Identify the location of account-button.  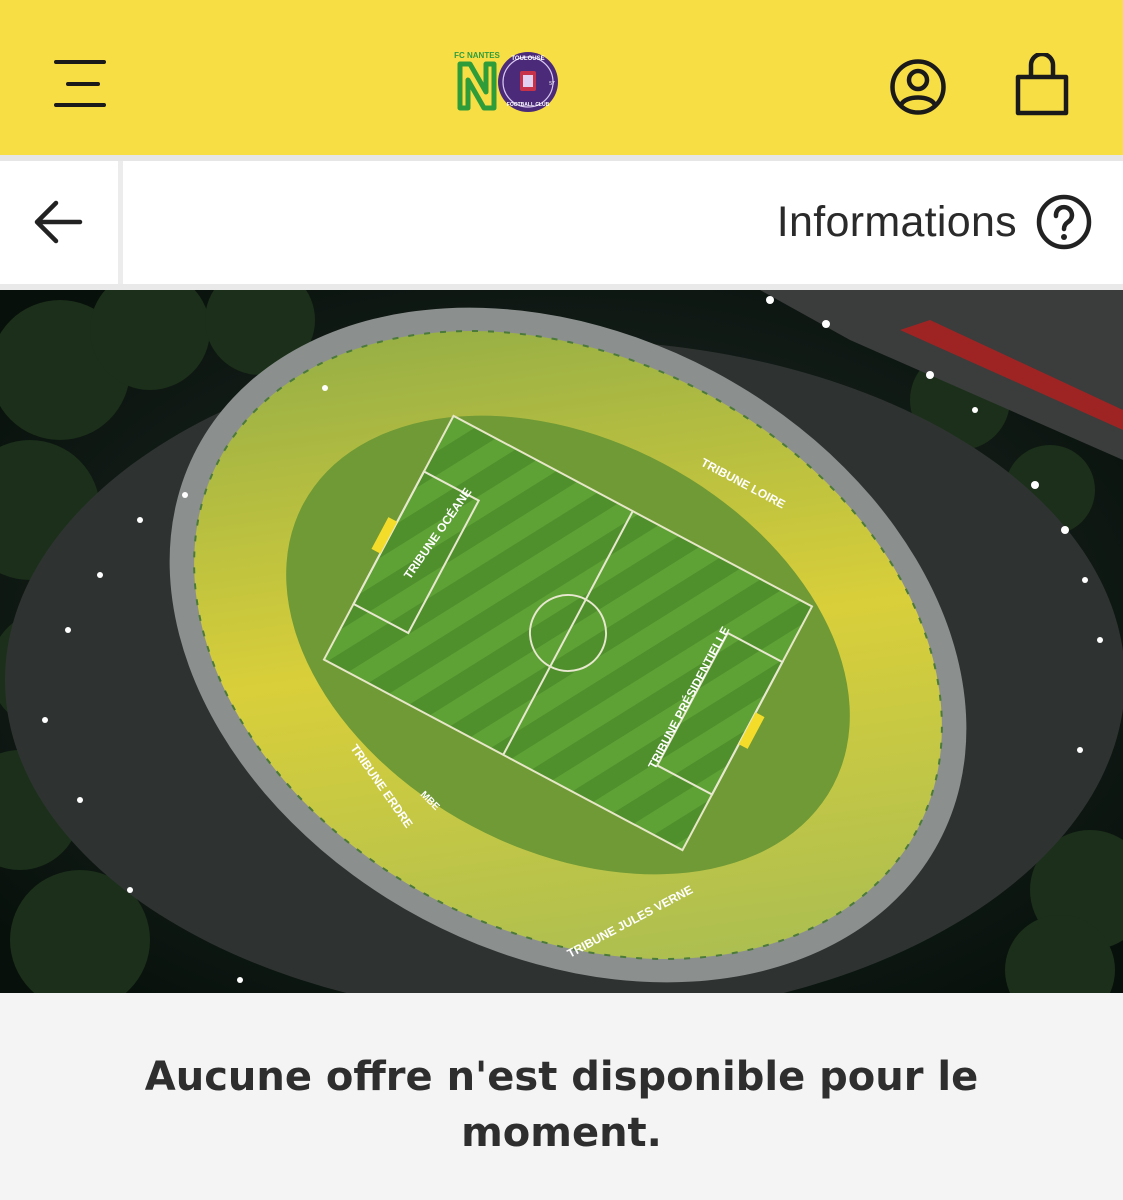
(918, 87).